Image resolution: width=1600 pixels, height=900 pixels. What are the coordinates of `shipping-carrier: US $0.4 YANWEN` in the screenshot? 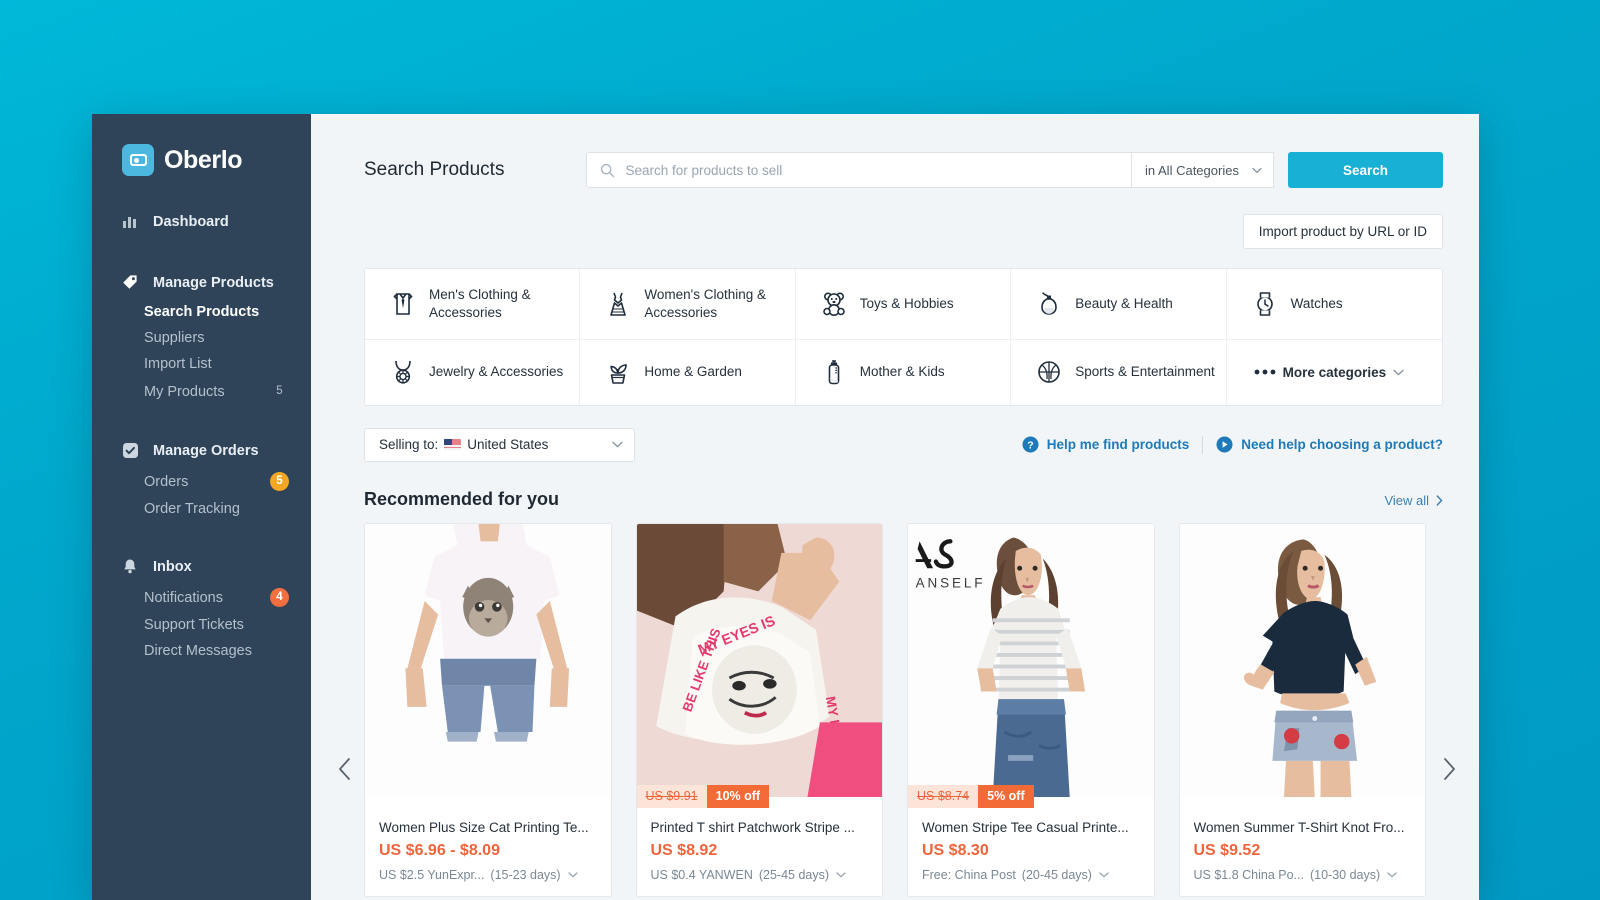 It's located at (701, 874).